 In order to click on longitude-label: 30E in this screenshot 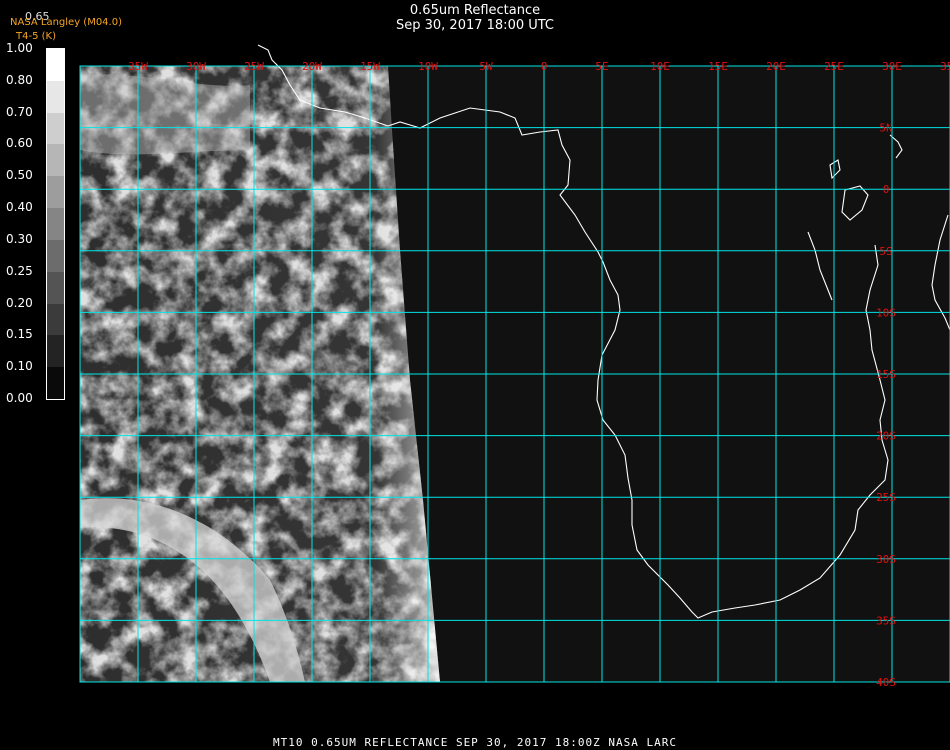, I will do `click(892, 66)`.